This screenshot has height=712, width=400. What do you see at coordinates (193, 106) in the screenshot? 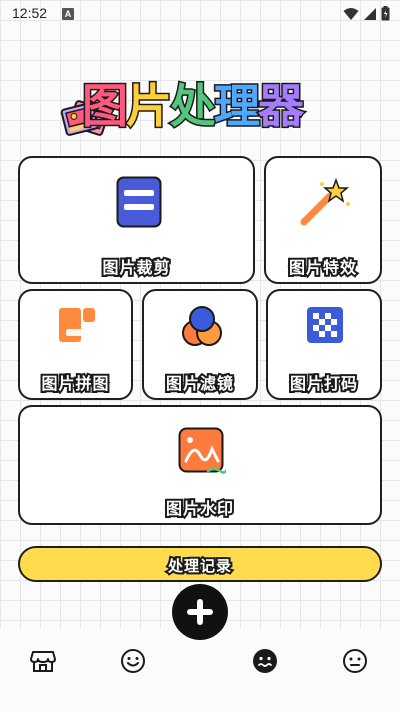
I see `title-char-3: 处` at bounding box center [193, 106].